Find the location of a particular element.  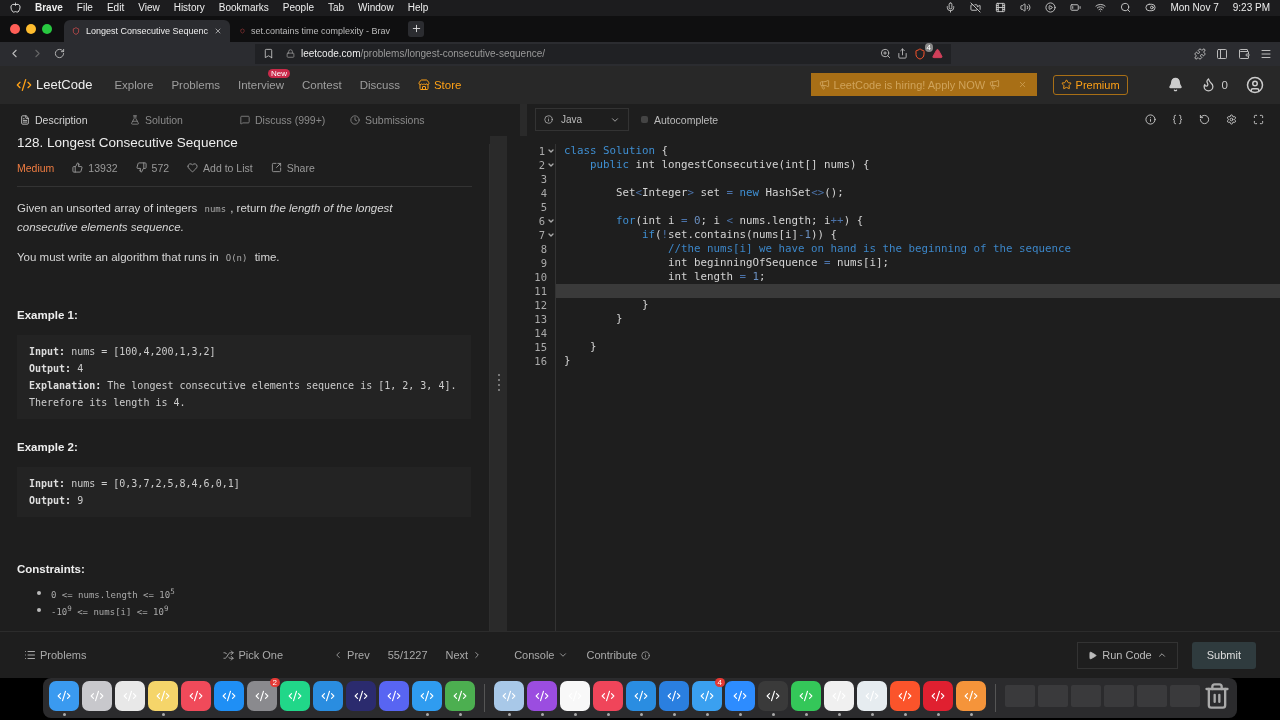

menu-item: People is located at coordinates (298, 8).